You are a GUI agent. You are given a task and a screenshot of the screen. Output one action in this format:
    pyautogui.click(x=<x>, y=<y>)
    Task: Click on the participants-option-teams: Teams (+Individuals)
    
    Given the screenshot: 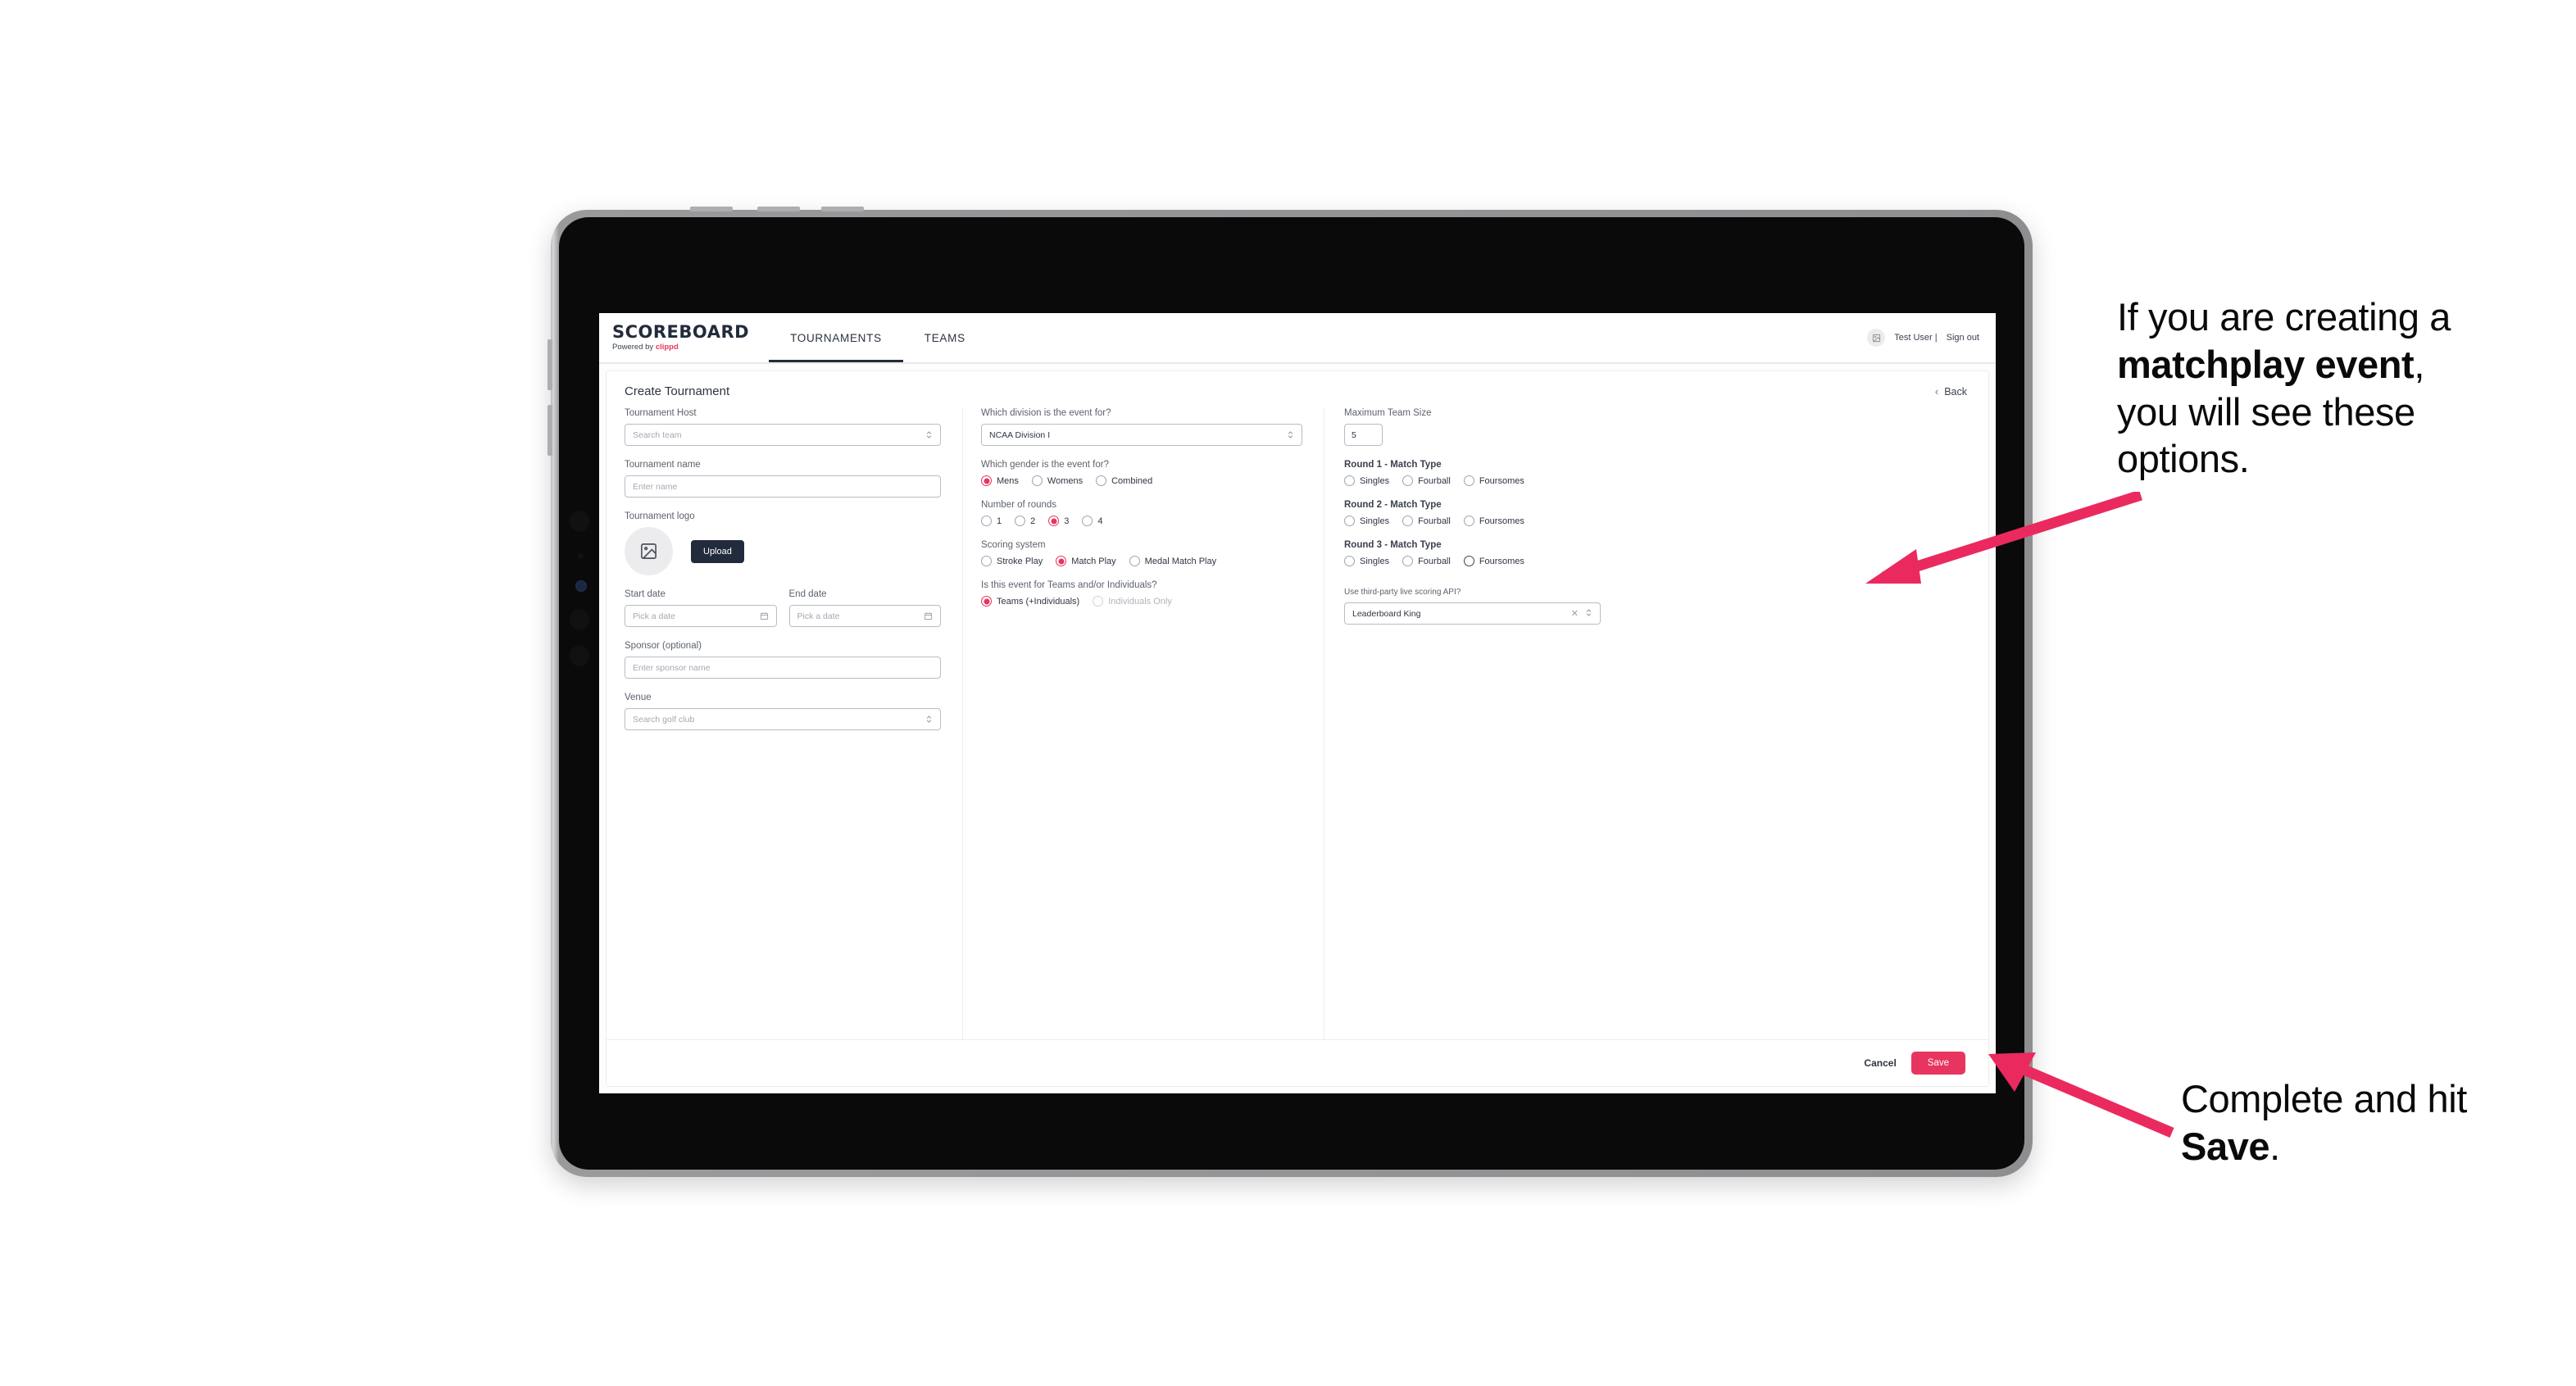 What is the action you would take?
    pyautogui.click(x=1030, y=601)
    